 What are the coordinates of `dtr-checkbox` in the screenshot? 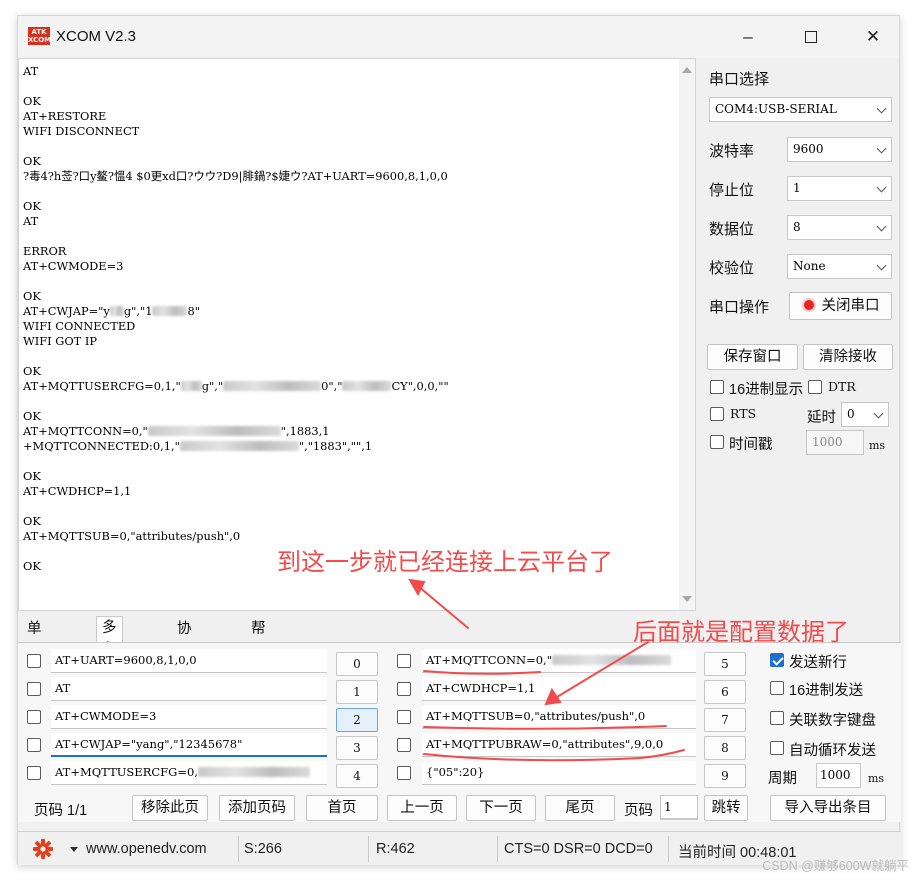 It's located at (815, 387).